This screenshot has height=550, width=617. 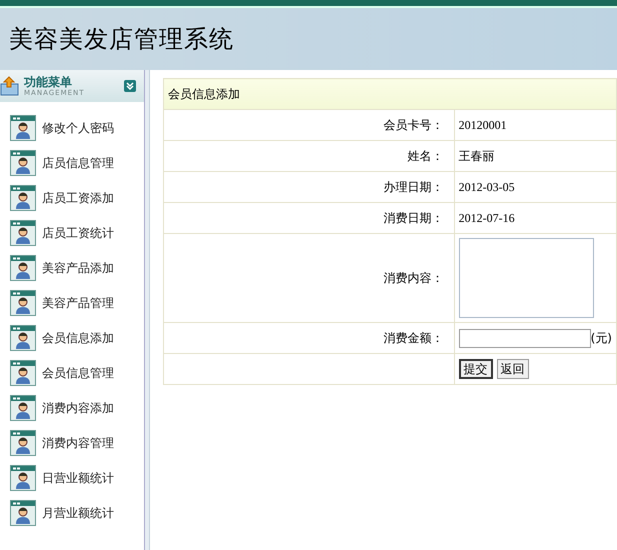 What do you see at coordinates (72, 372) in the screenshot?
I see `menu-item: 会员信息管理` at bounding box center [72, 372].